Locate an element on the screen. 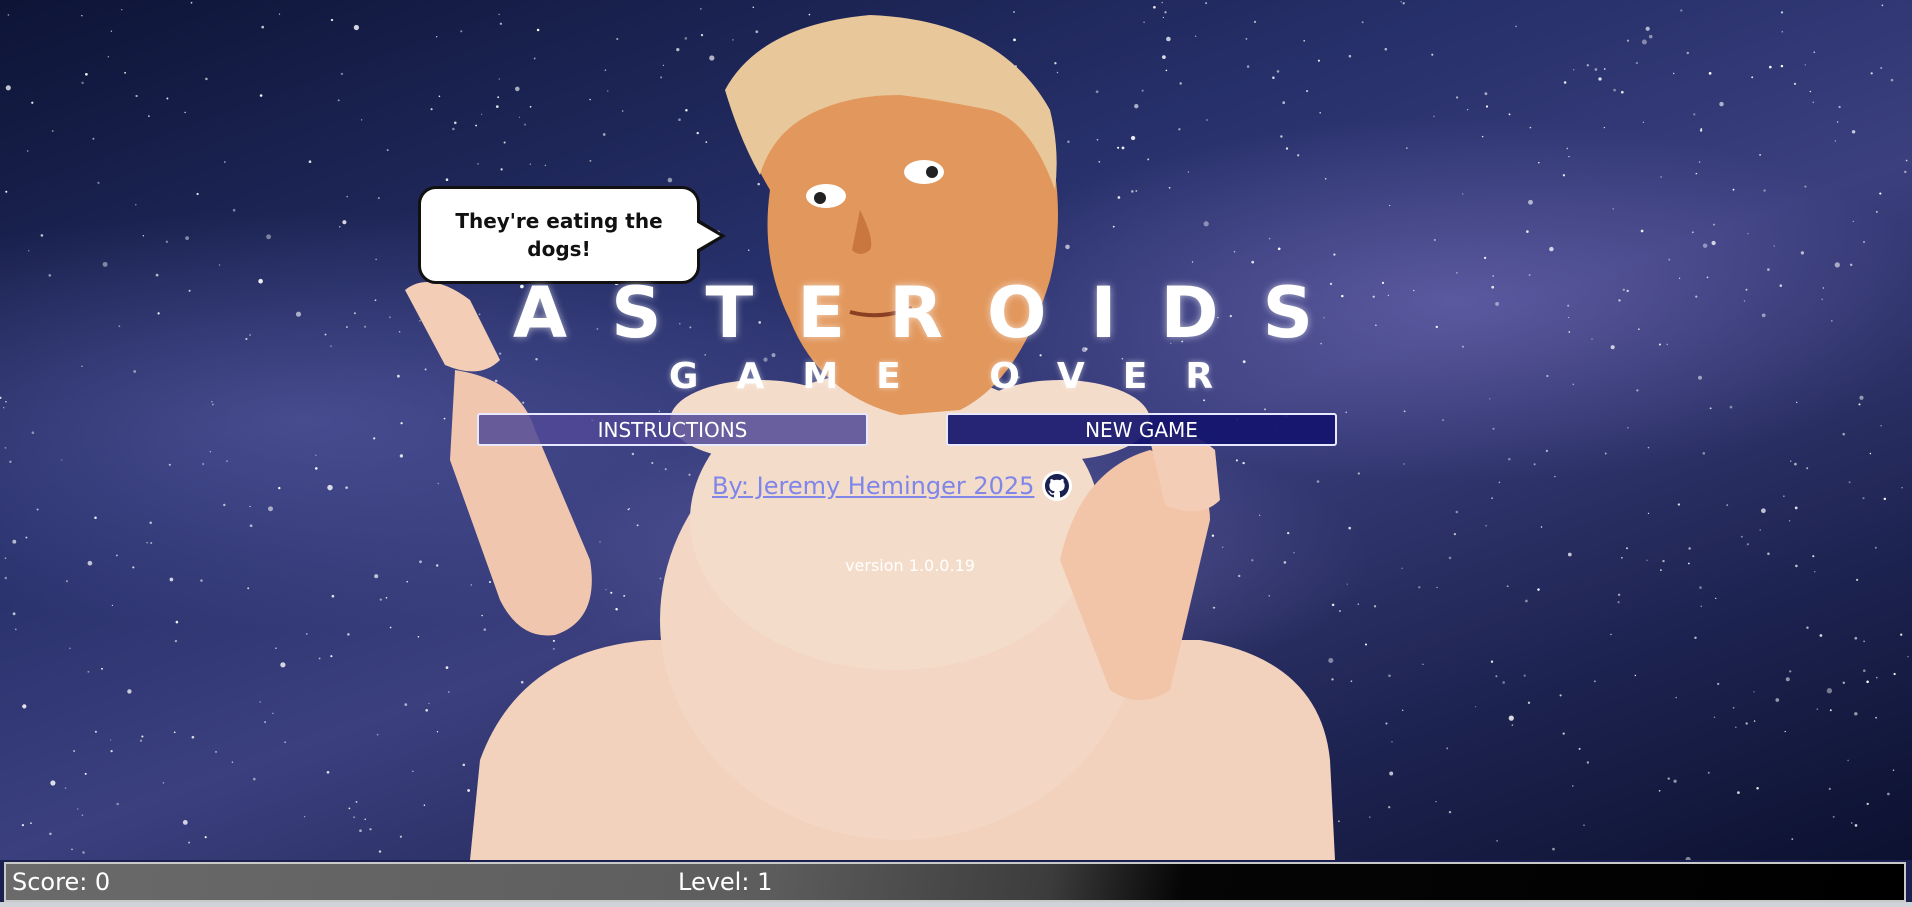 The width and height of the screenshot is (1912, 907). author-credit: By: Jeremy Heminger 2025 is located at coordinates (892, 486).